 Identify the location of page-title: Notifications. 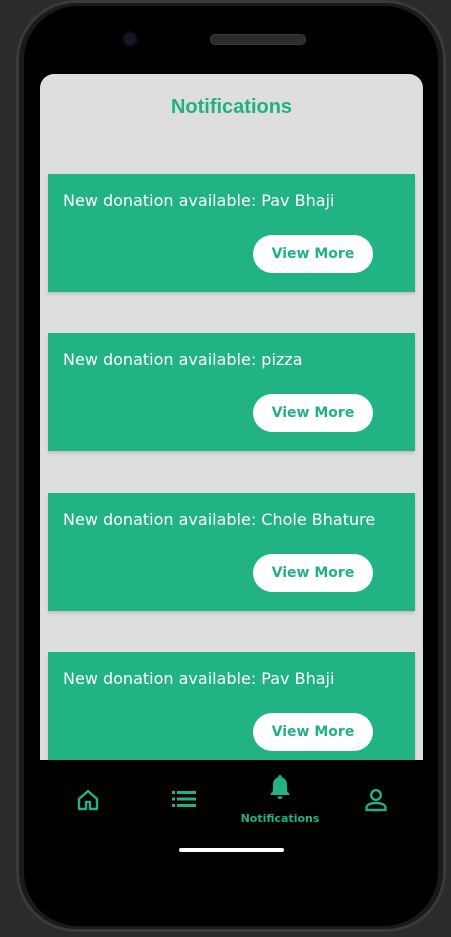
(231, 107).